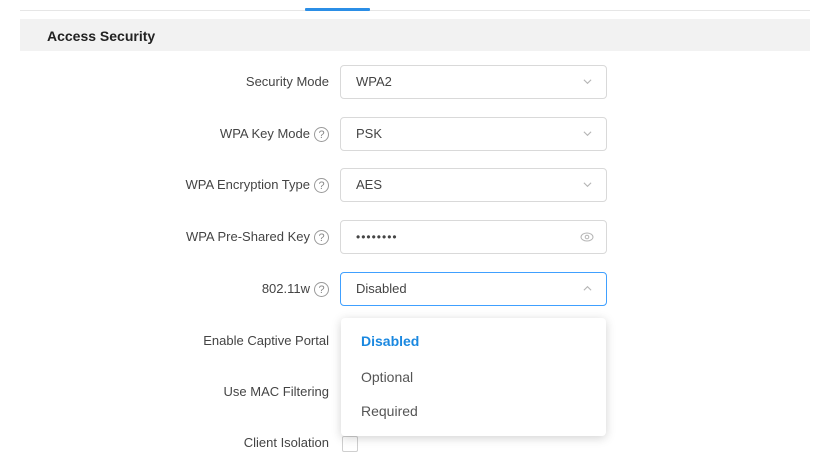 This screenshot has width=817, height=462. I want to click on form-row-80211w: 802.11w ? Disabled, so click(408, 289).